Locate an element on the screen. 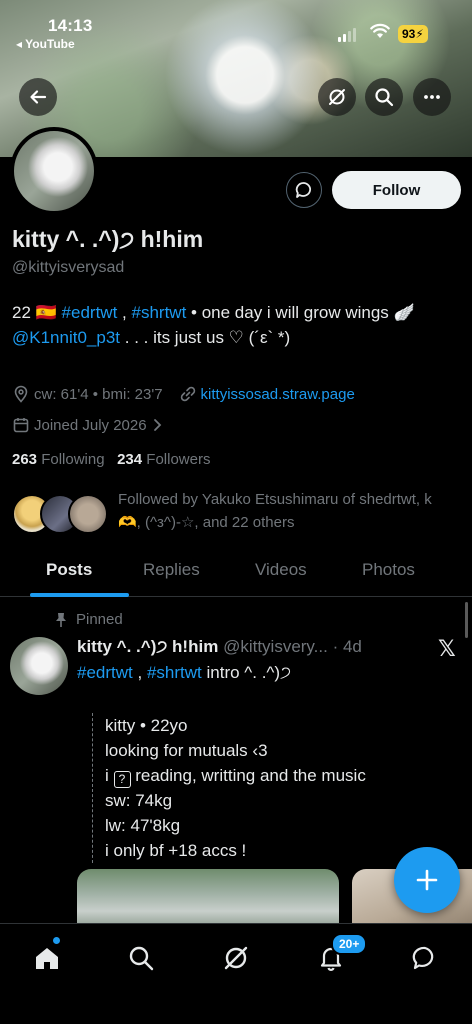 This screenshot has width=472, height=1024. back-to-app-link: ◂ YouTube is located at coordinates (45, 44).